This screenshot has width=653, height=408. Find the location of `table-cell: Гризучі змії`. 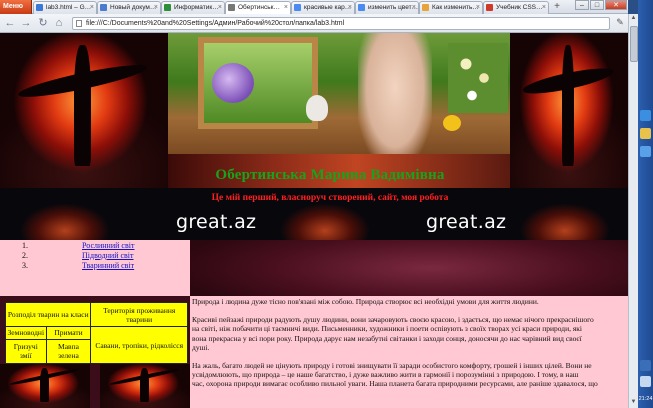

table-cell: Гризучі змії is located at coordinates (26, 351).